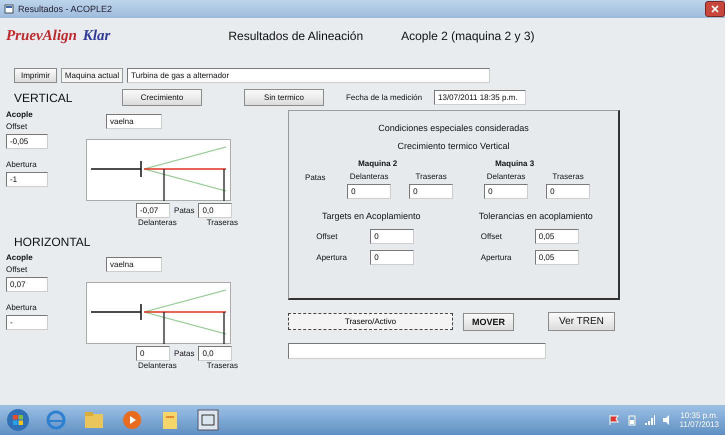  I want to click on offset-field: -0,05, so click(27, 141).